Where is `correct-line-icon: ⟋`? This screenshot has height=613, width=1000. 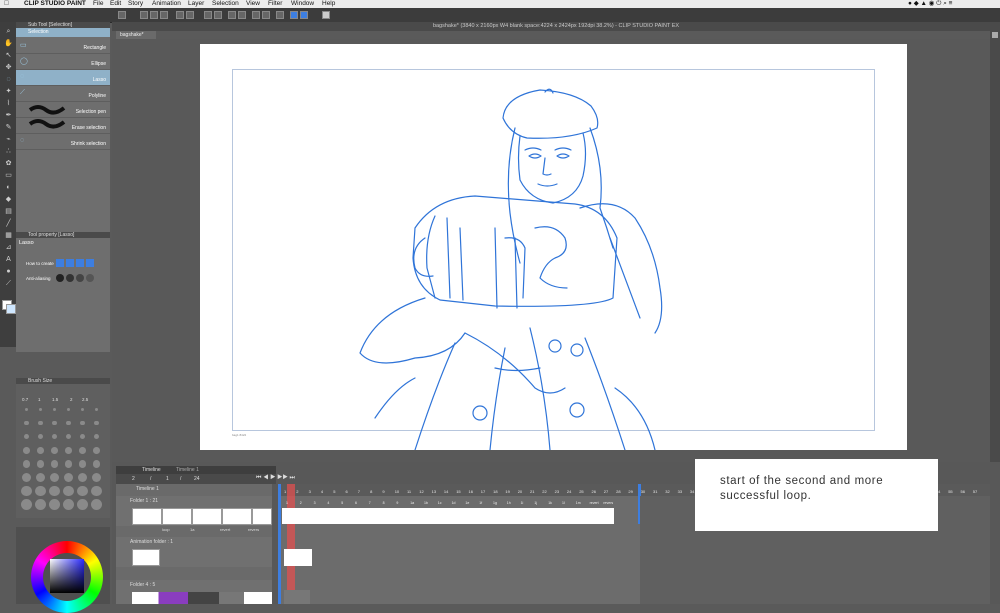 correct-line-icon: ⟋ is located at coordinates (8, 284).